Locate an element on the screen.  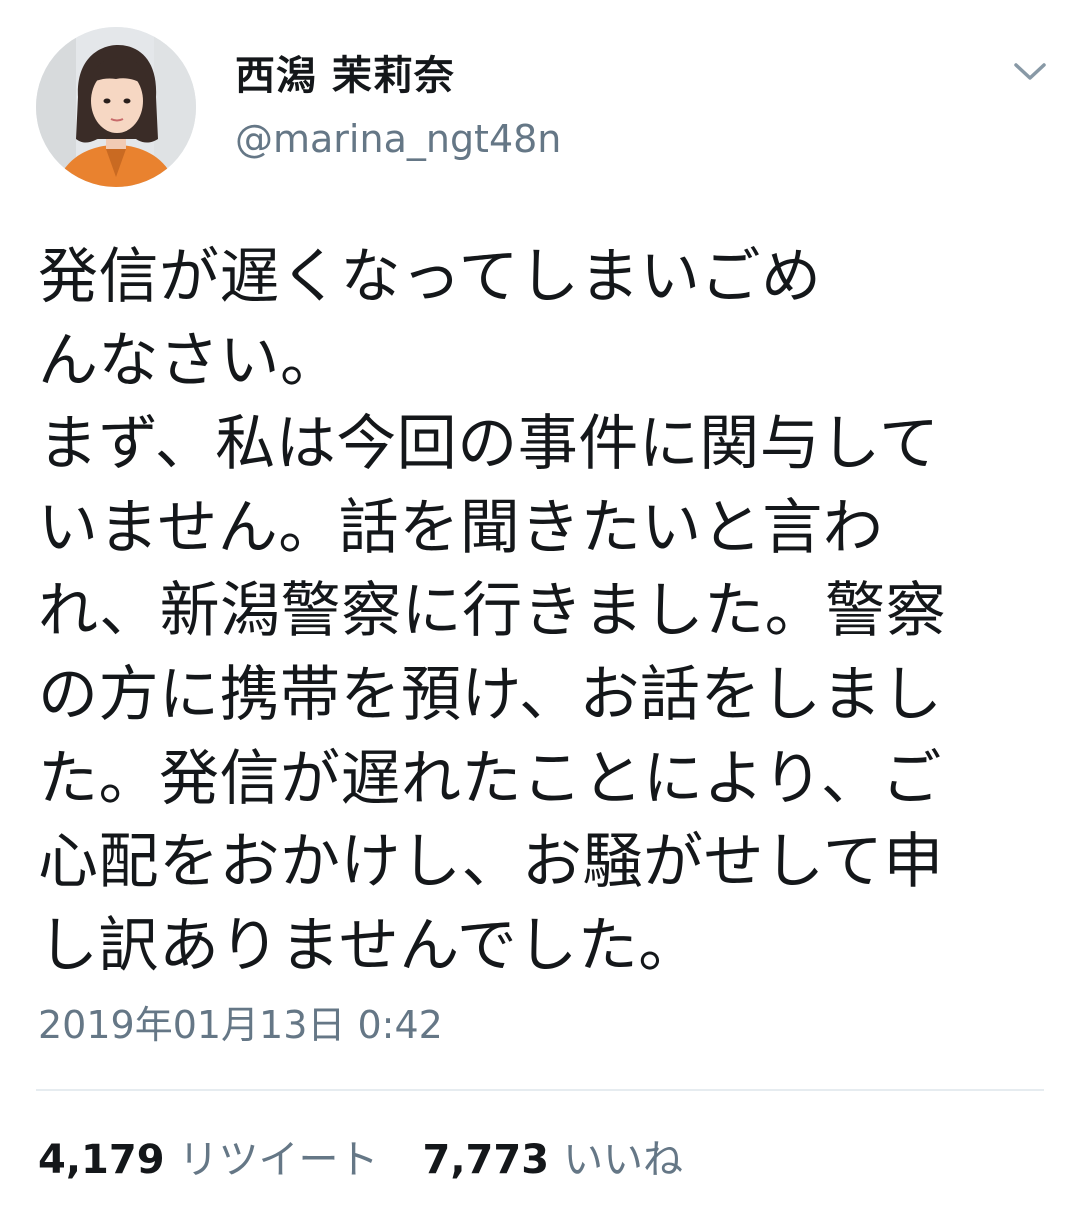
avatar is located at coordinates (116, 107).